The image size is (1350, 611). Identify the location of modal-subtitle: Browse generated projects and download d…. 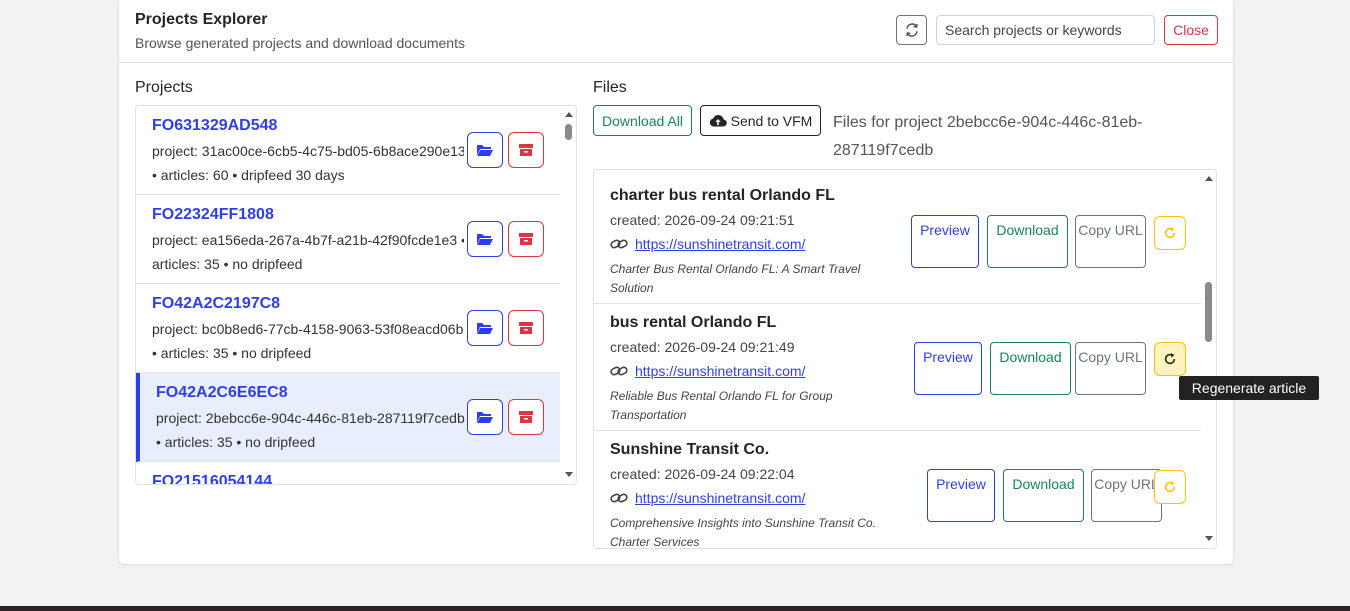
(300, 43).